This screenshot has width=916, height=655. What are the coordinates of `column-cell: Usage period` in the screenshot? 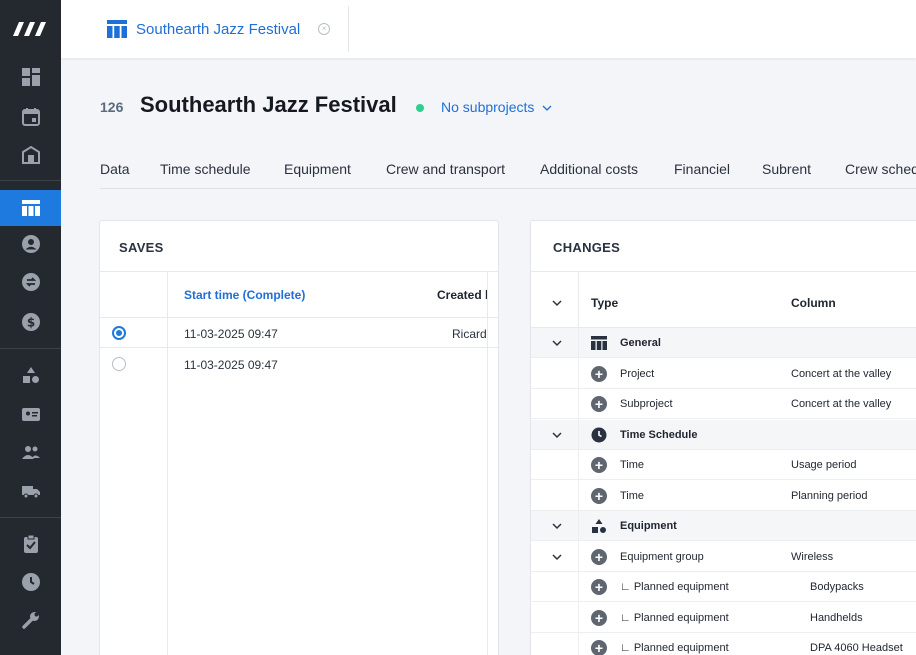 It's located at (824, 465).